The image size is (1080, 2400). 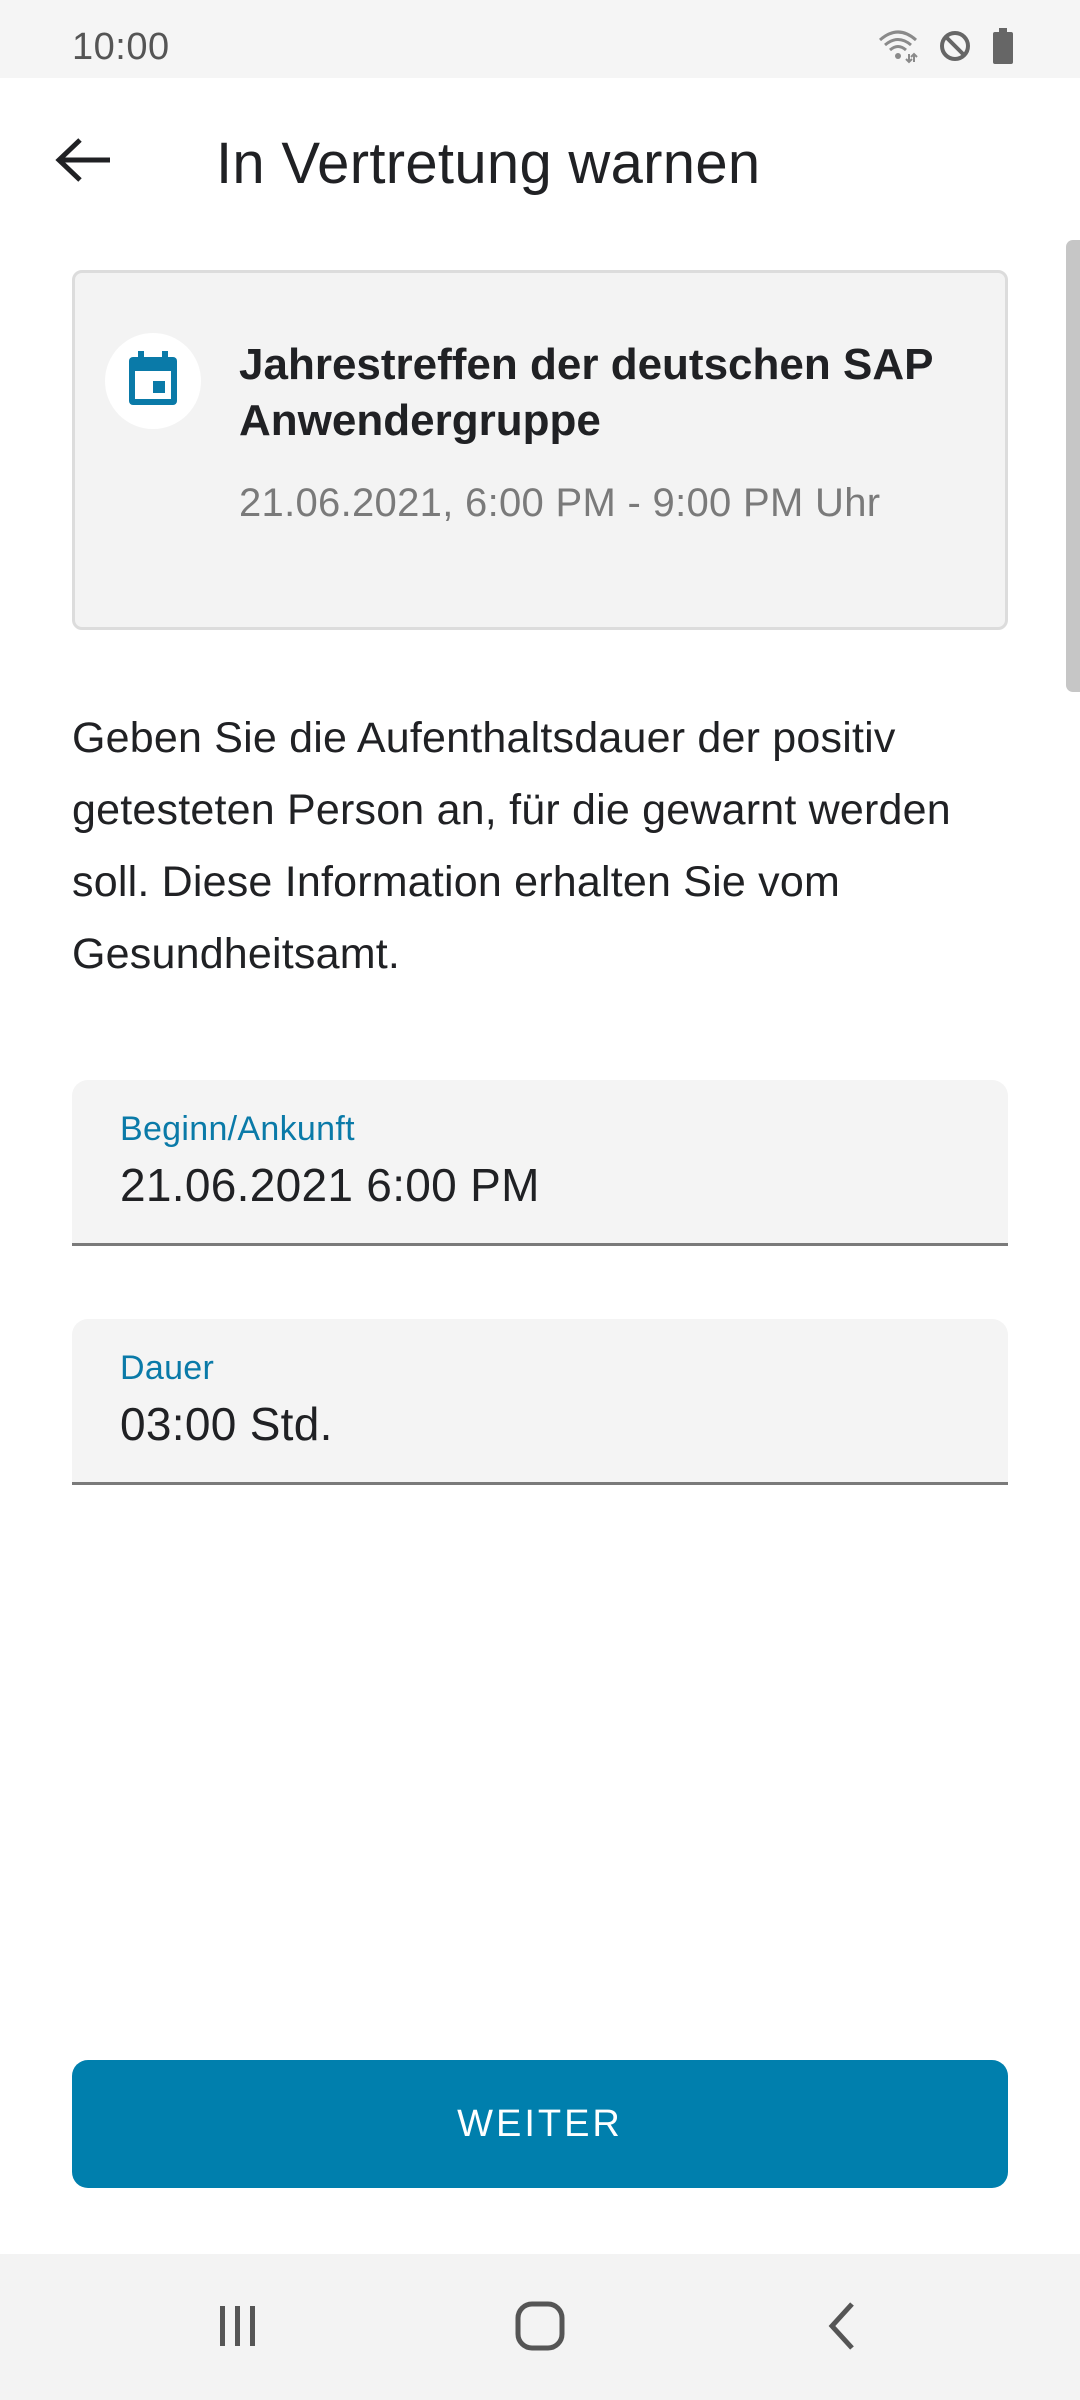 What do you see at coordinates (488, 163) in the screenshot?
I see `page-title: In Vertretung warnen` at bounding box center [488, 163].